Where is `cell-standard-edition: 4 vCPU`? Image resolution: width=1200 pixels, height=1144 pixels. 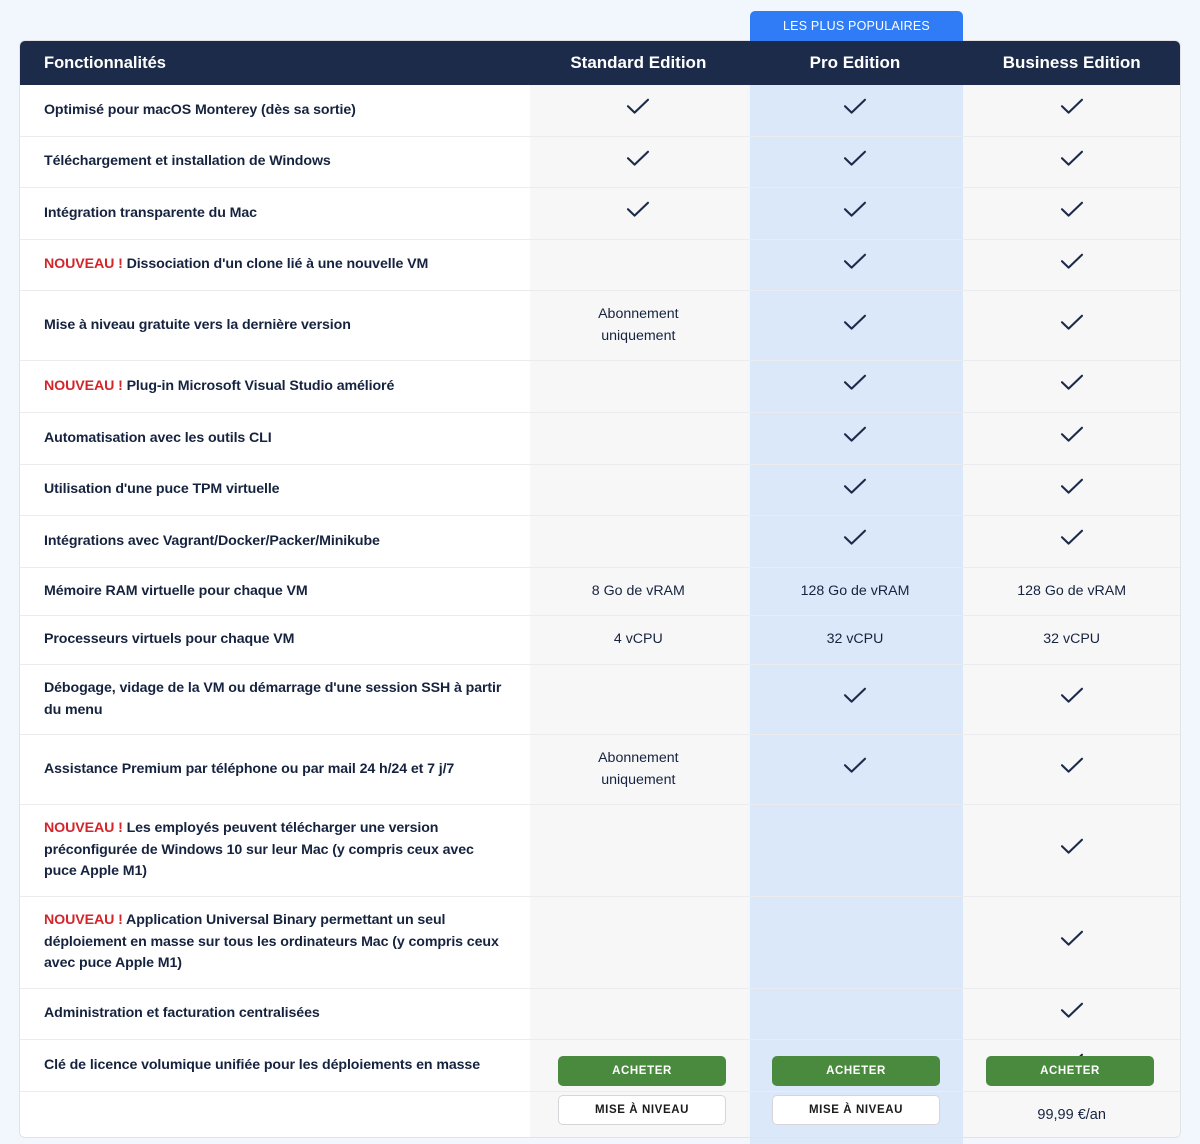 cell-standard-edition: 4 vCPU is located at coordinates (638, 640).